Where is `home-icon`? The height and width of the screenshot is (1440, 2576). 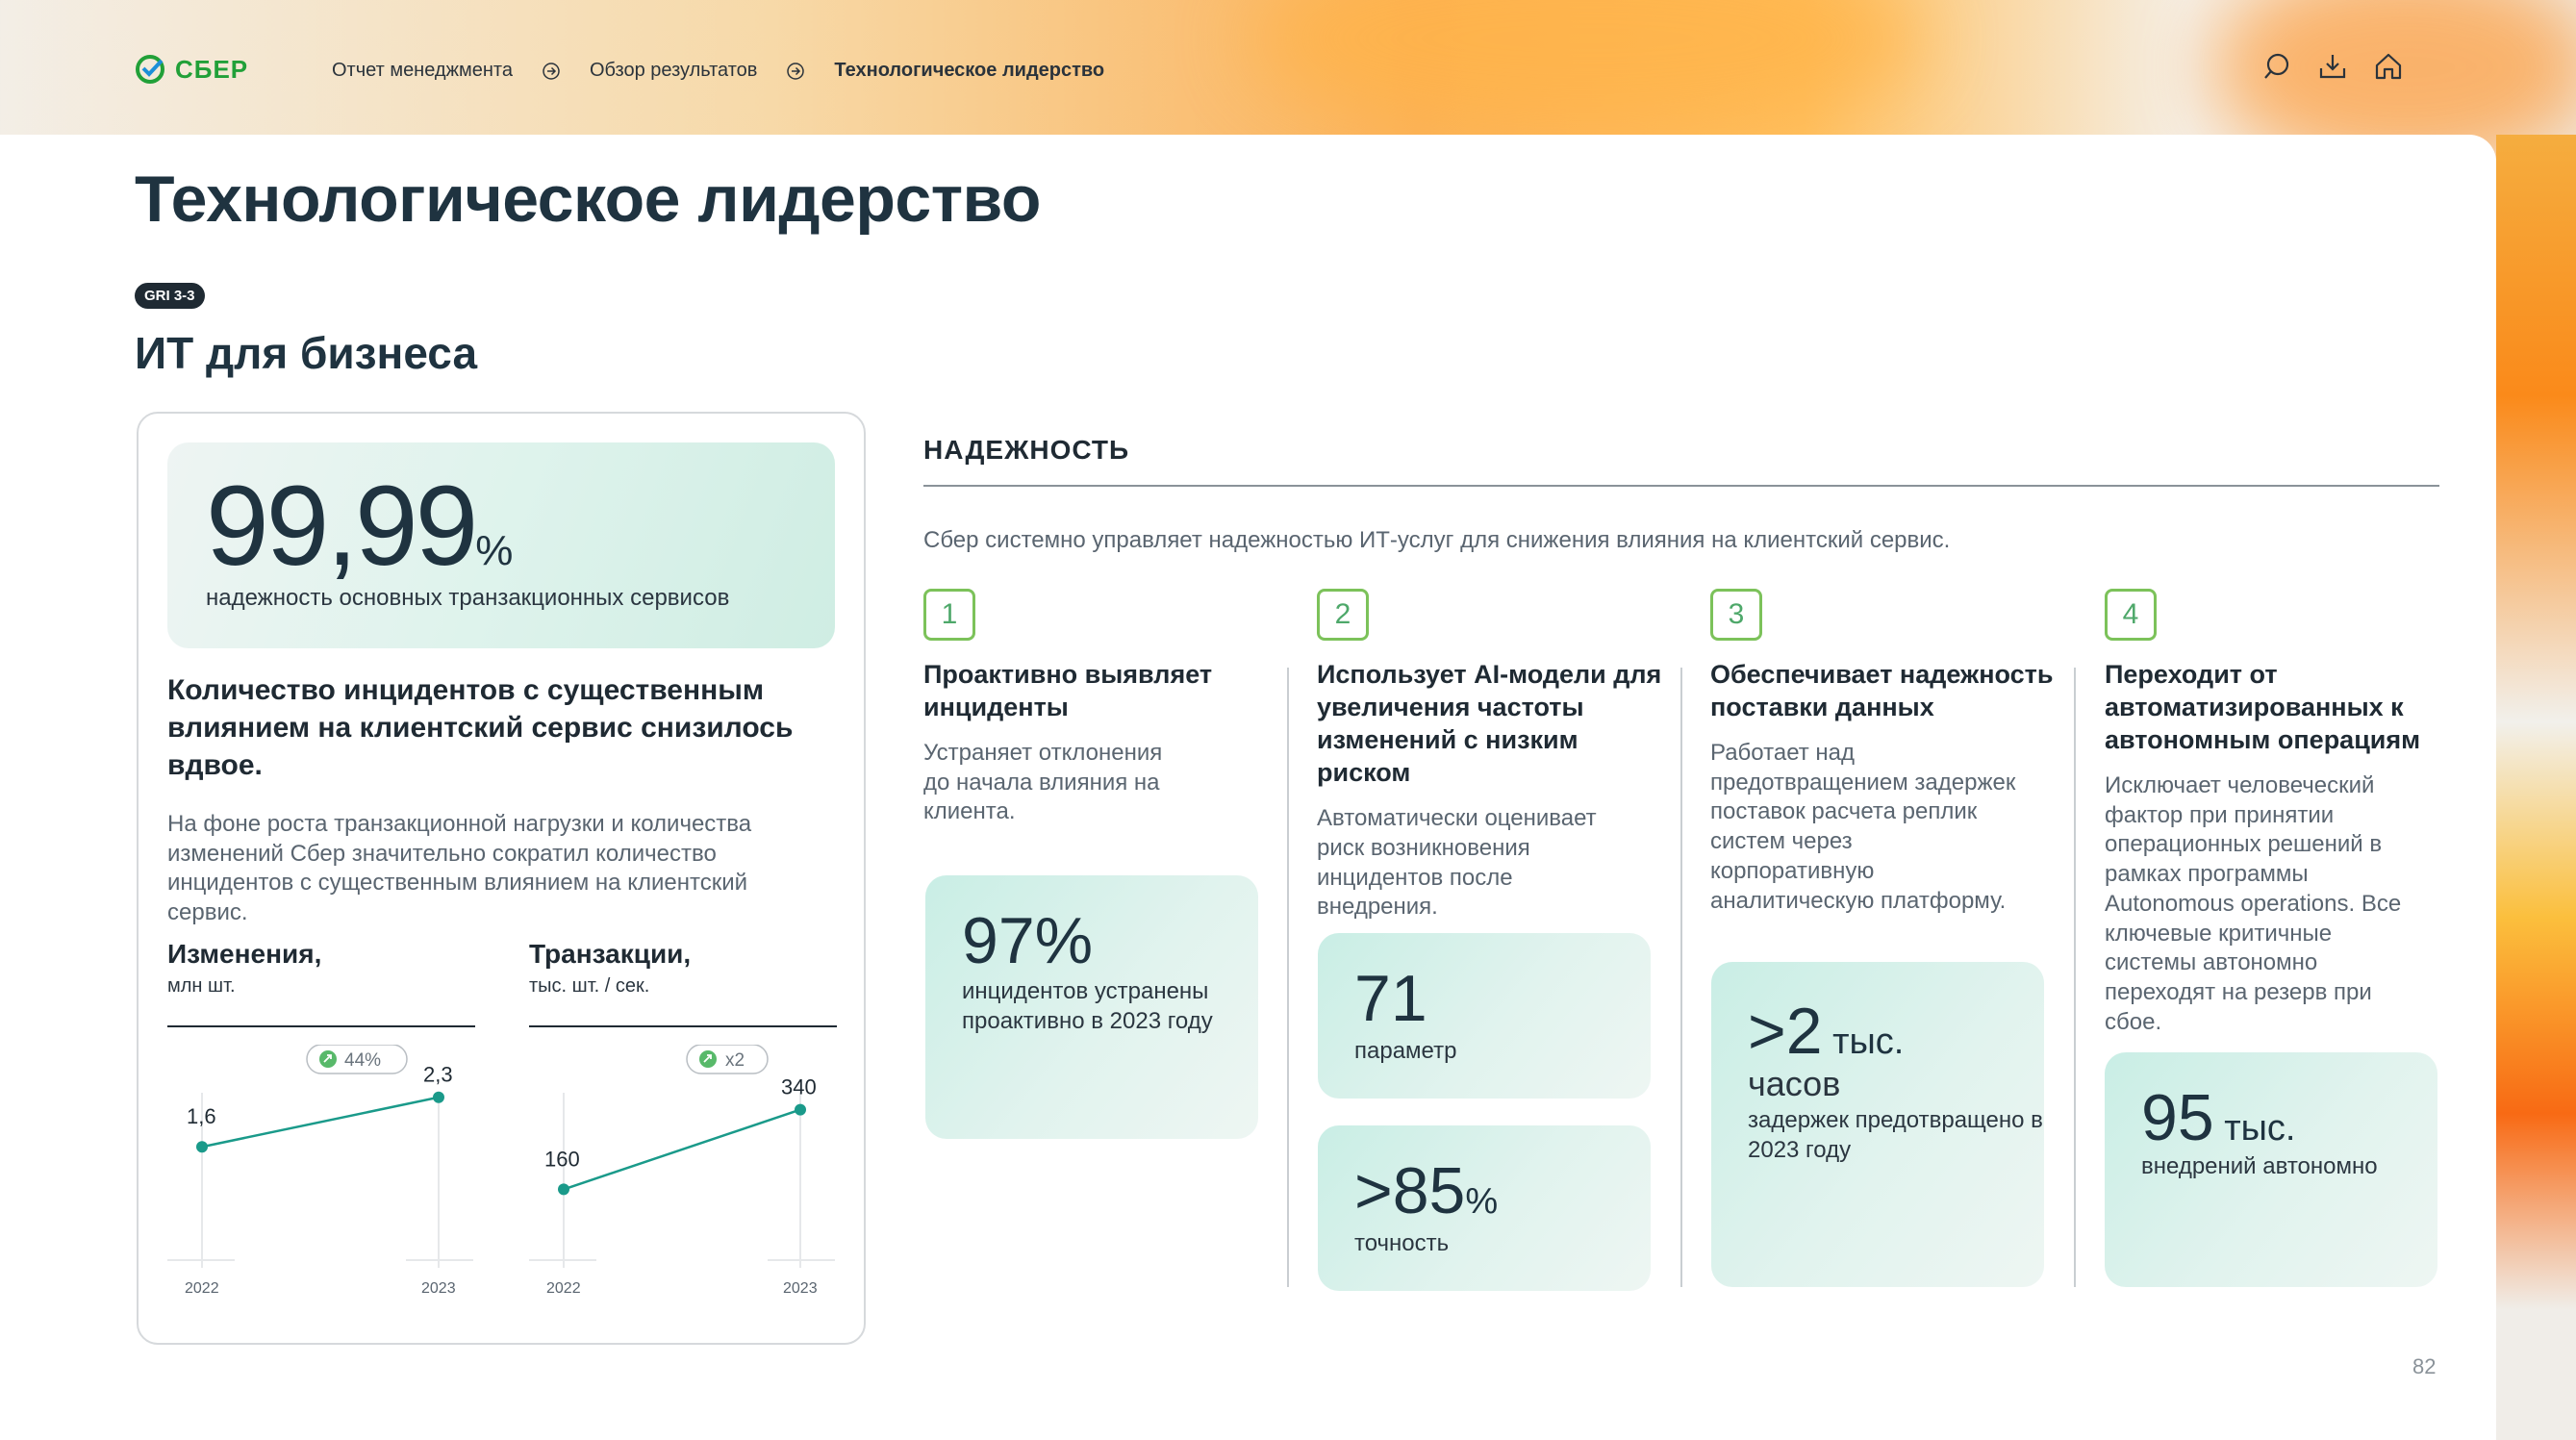 home-icon is located at coordinates (2389, 66).